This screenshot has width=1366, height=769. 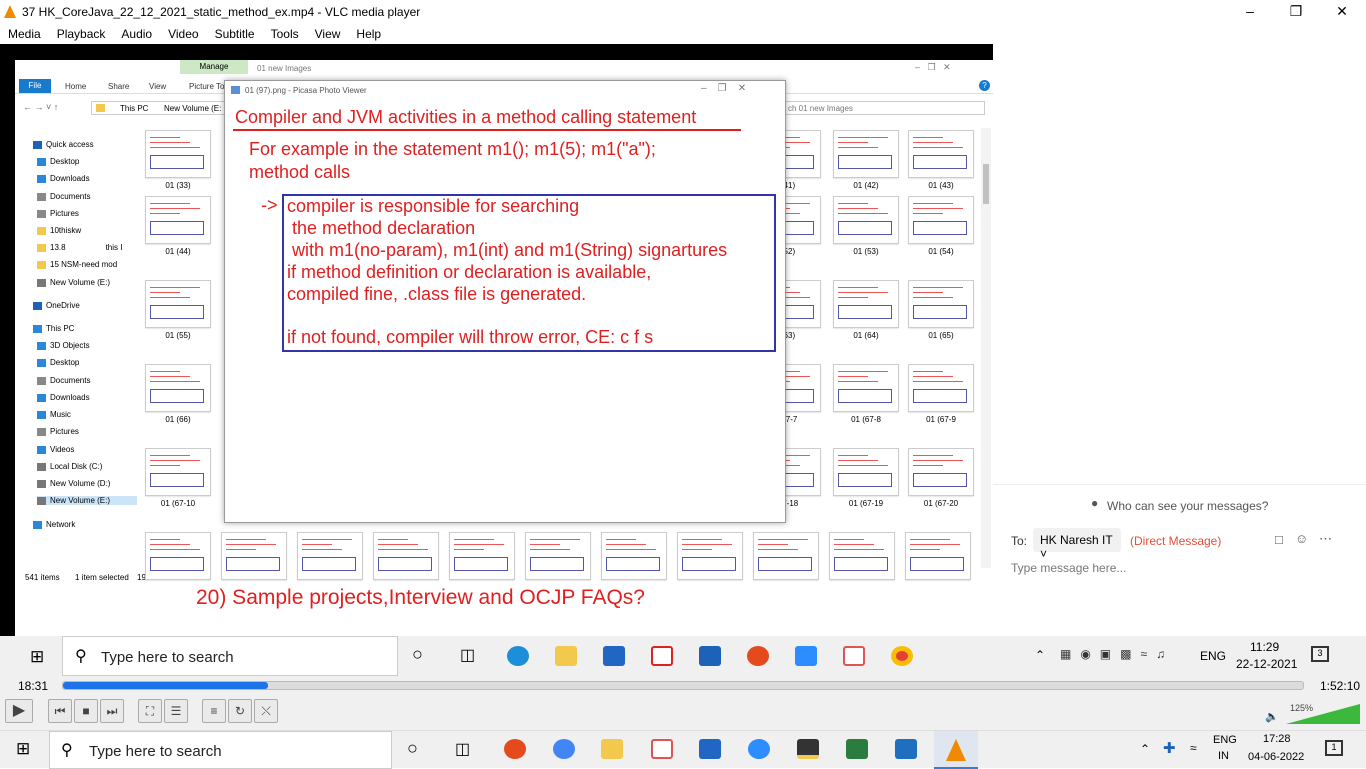 I want to click on inner-clock-time: 11:29, so click(x=1264, y=647).